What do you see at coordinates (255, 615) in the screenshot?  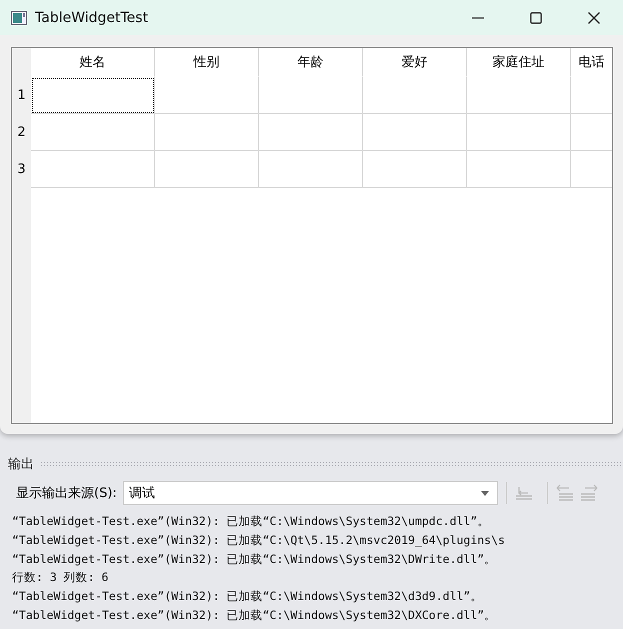 I see `output-line: “TableWidget-Test.exe”(Win32): 已加载“C:\Windows\System32\DXCore.dll”。` at bounding box center [255, 615].